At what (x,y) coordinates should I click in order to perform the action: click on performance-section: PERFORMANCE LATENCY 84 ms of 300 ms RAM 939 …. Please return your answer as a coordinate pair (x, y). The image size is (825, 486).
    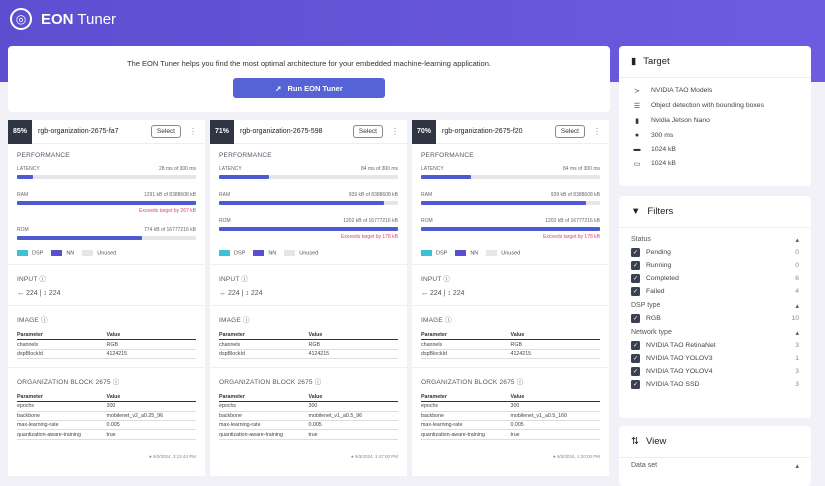
    Looking at the image, I should click on (308, 205).